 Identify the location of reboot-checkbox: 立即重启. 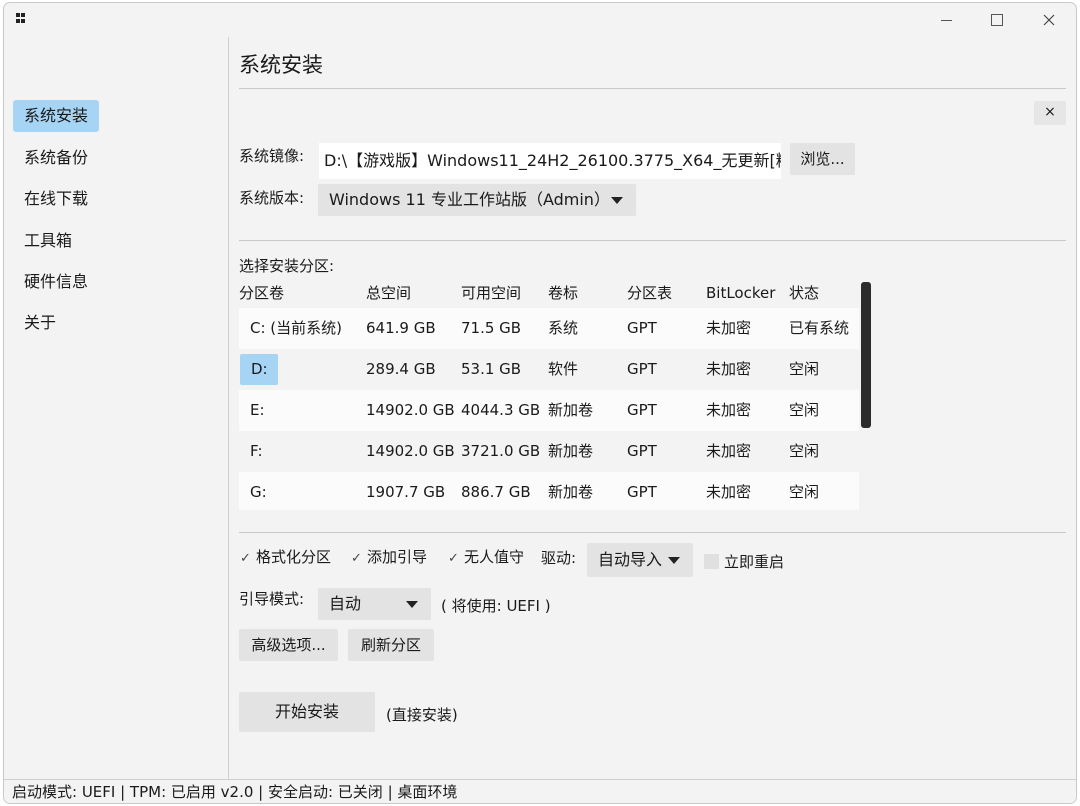
(744, 562).